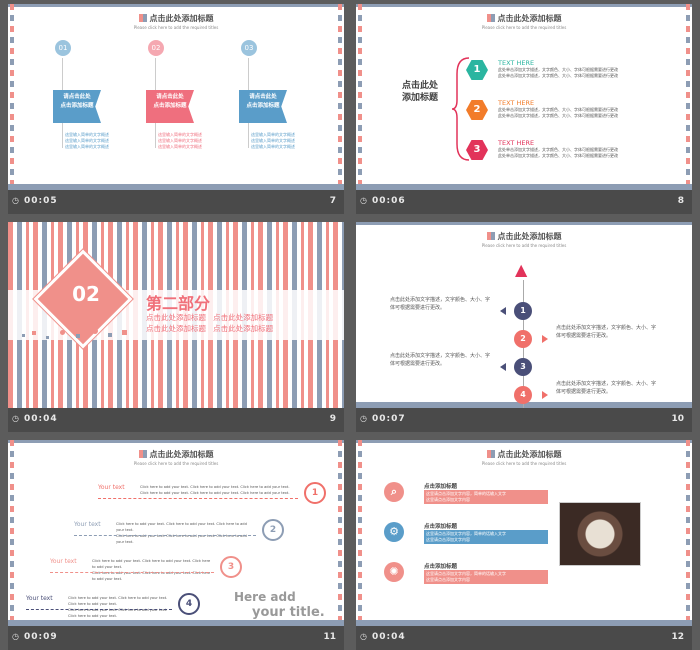 This screenshot has height=650, width=700. What do you see at coordinates (486, 537) in the screenshot?
I see `row-body: 这里请点击添加文字内容，简单的话输入文字 这里请点击添加文字内容` at bounding box center [486, 537].